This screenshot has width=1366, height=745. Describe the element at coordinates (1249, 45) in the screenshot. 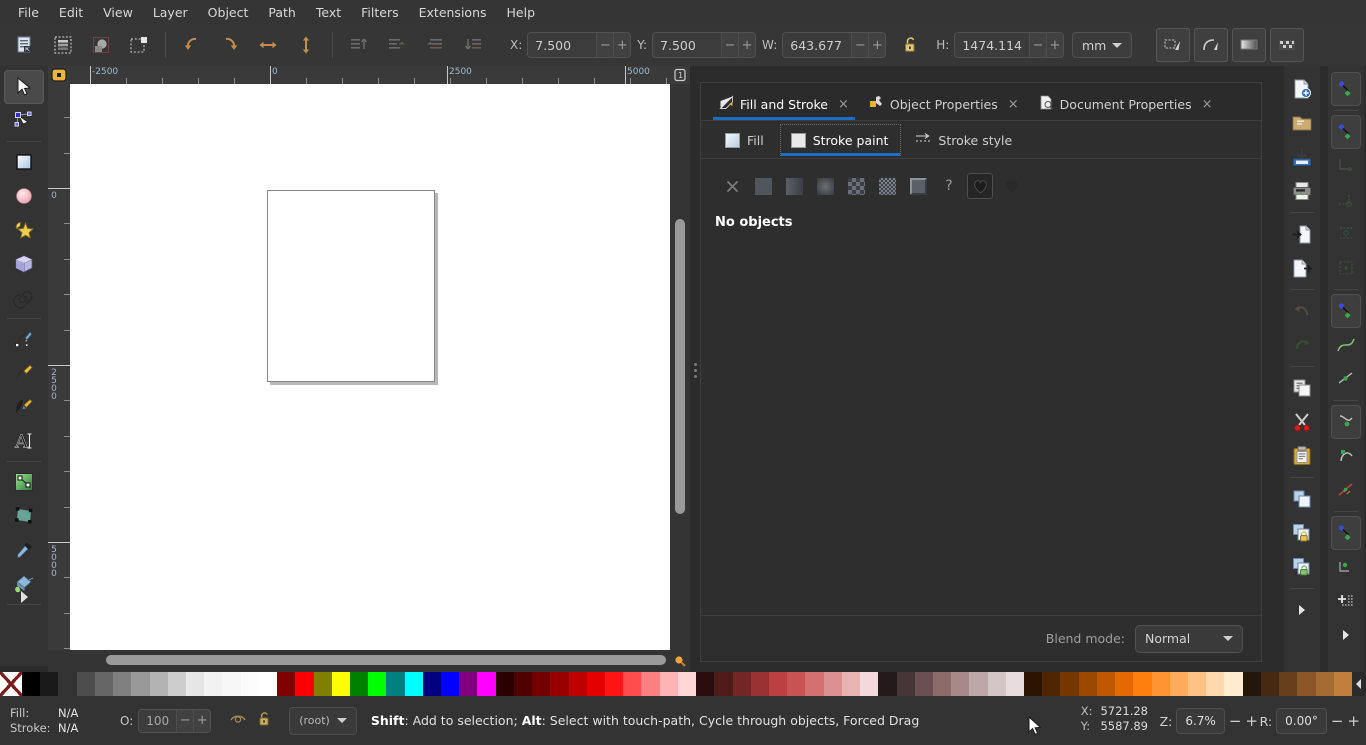

I see `affect-gradients-icon` at that location.